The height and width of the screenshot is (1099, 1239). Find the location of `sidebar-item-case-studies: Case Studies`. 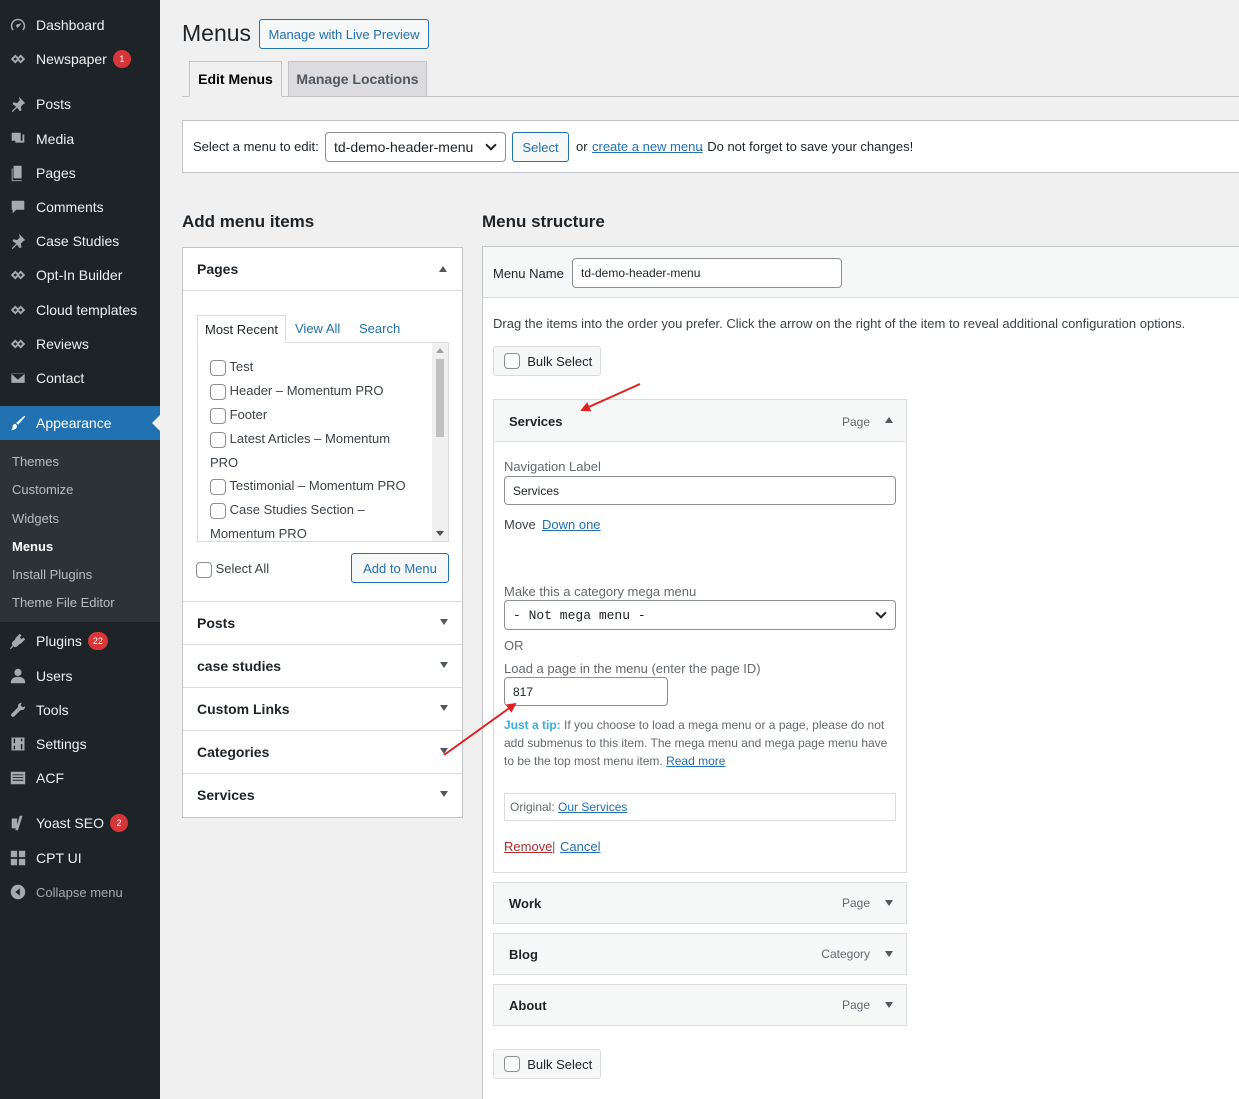

sidebar-item-case-studies: Case Studies is located at coordinates (80, 241).